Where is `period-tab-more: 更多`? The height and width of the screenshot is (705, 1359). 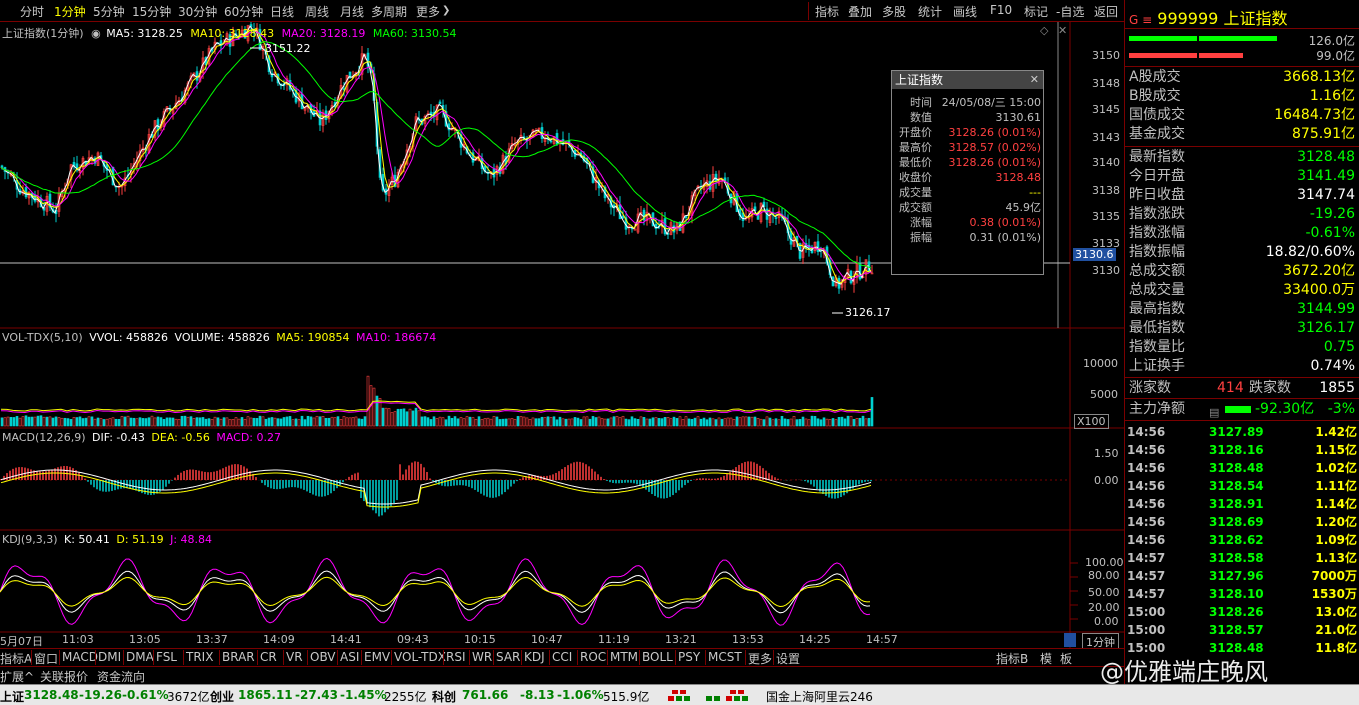 period-tab-more: 更多 is located at coordinates (428, 11).